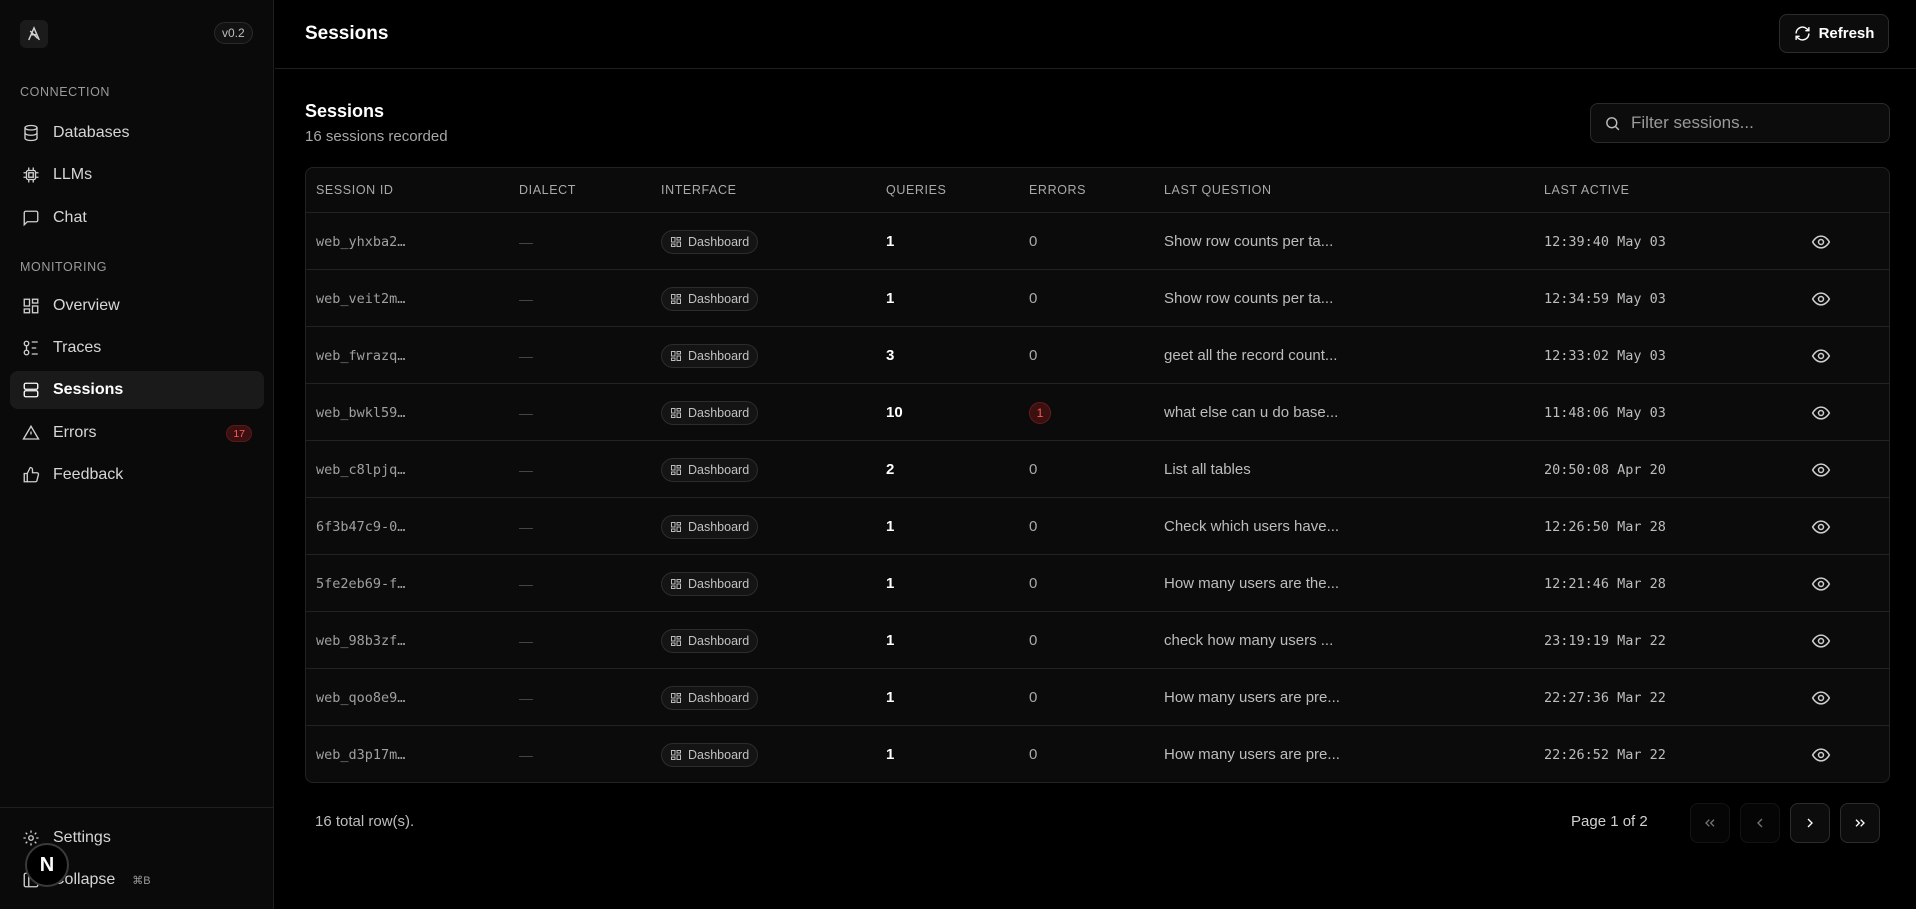  I want to click on error-count-badge: 1, so click(1040, 412).